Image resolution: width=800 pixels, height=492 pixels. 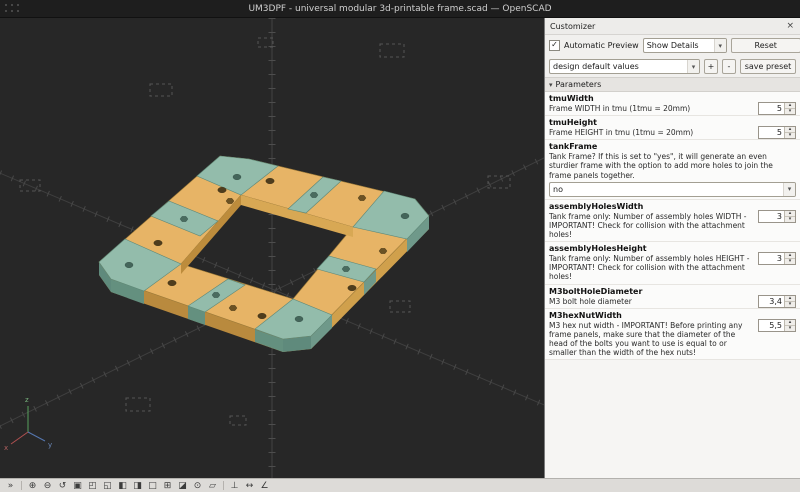 What do you see at coordinates (672, 26) in the screenshot?
I see `customizer-header: Customizer ×` at bounding box center [672, 26].